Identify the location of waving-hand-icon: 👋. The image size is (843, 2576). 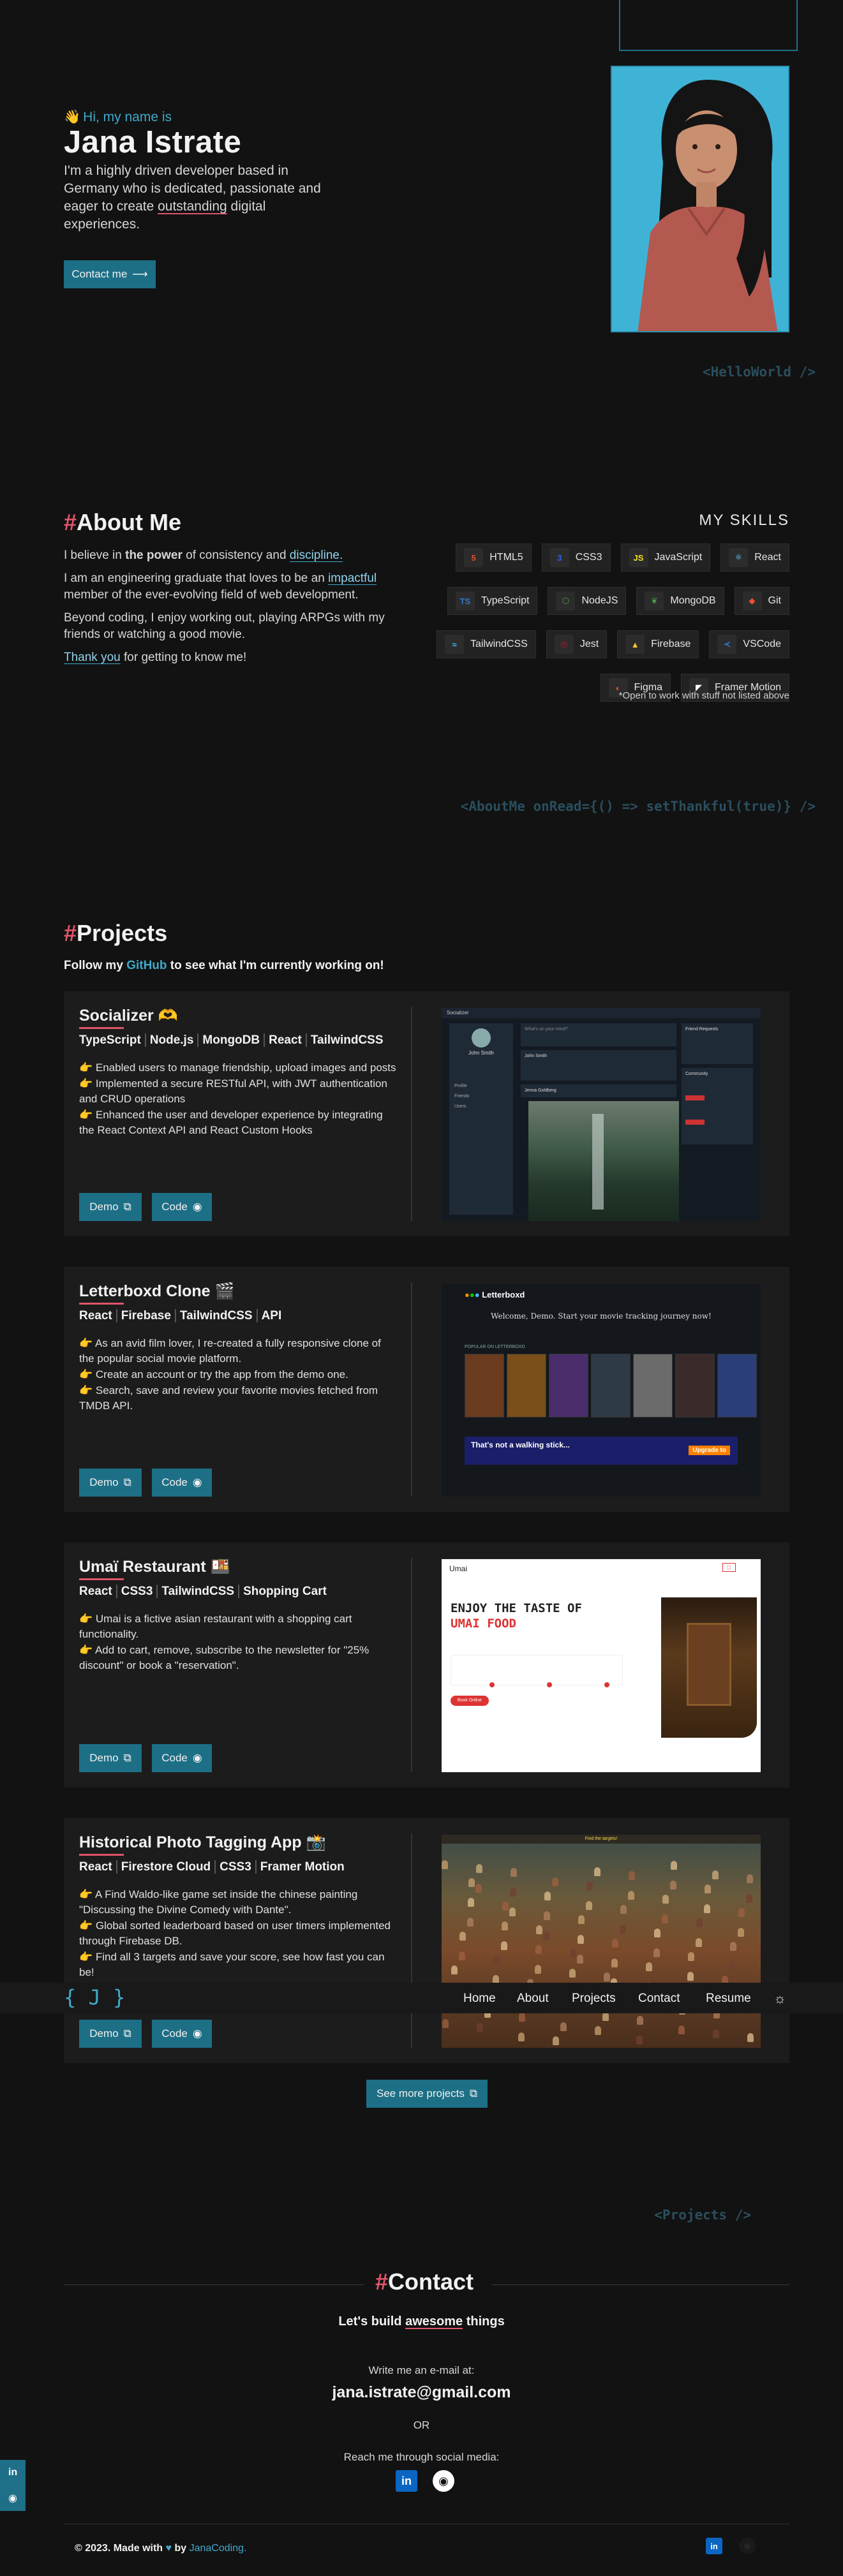
(72, 117).